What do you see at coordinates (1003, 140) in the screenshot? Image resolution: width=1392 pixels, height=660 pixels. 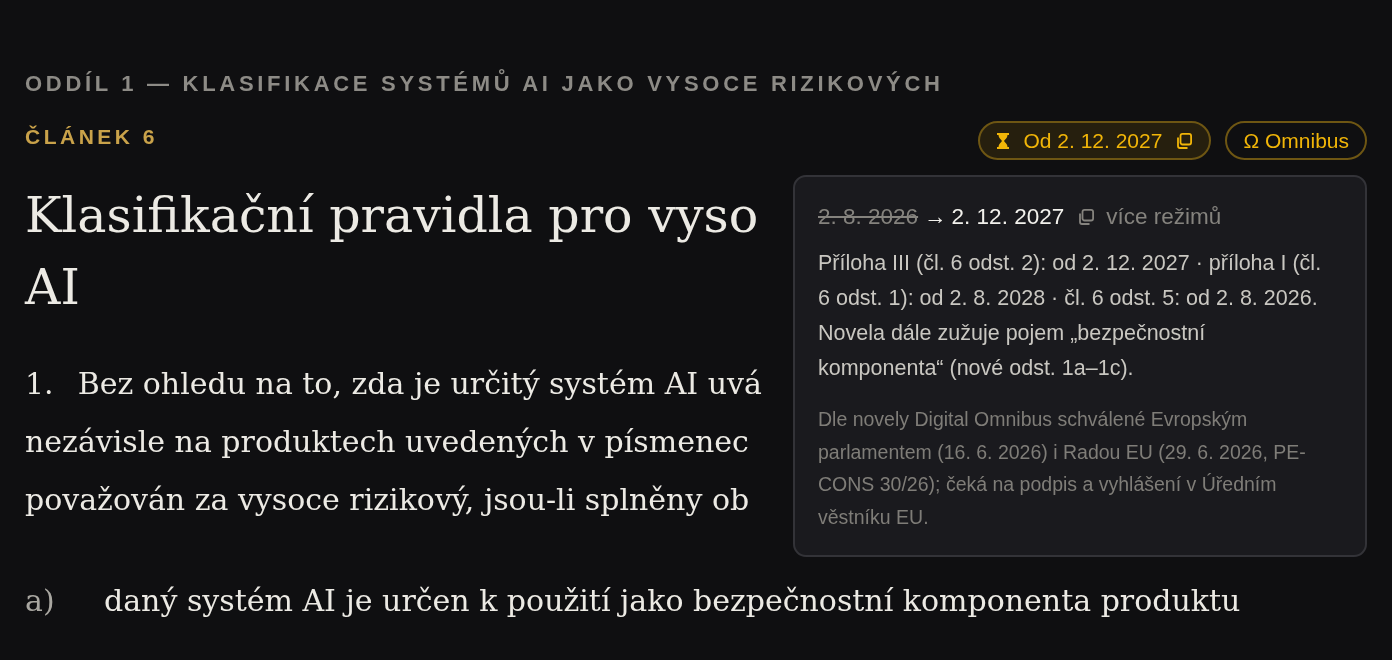 I see `hourglass-icon` at bounding box center [1003, 140].